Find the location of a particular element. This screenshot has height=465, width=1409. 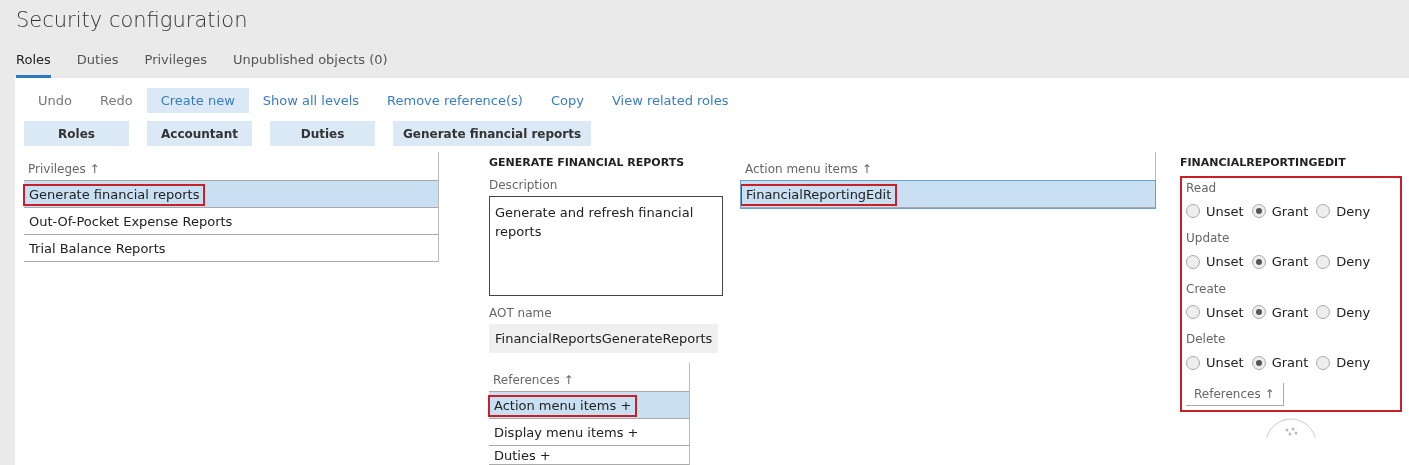

toolbar-button: Copy is located at coordinates (567, 100).